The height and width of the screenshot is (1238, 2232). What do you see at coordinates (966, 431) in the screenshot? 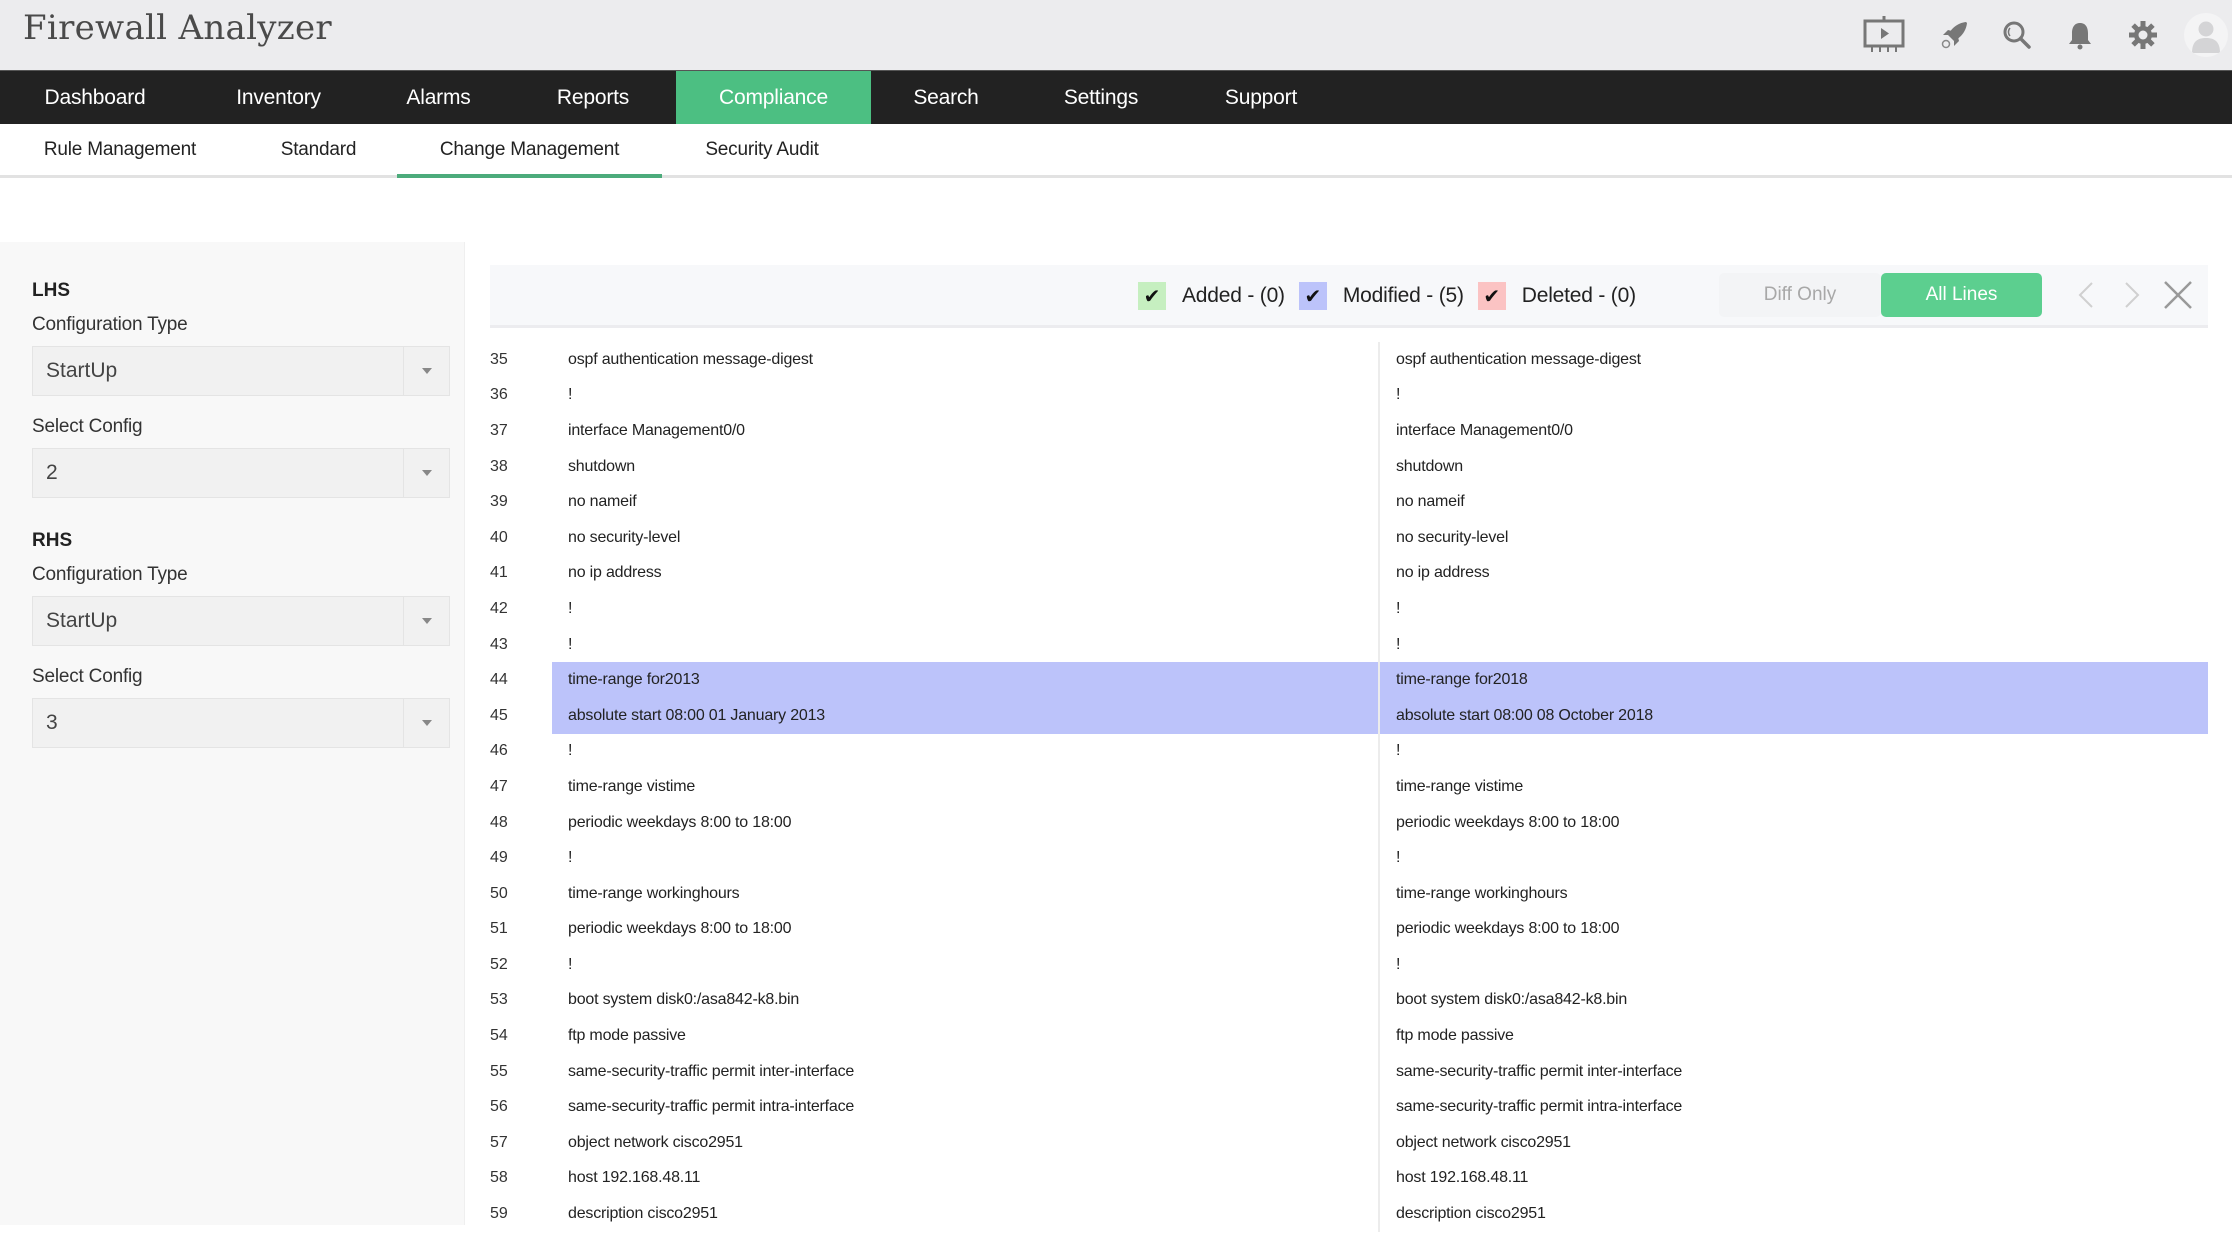
I see `lhs-config-line: interface Management0/0` at bounding box center [966, 431].